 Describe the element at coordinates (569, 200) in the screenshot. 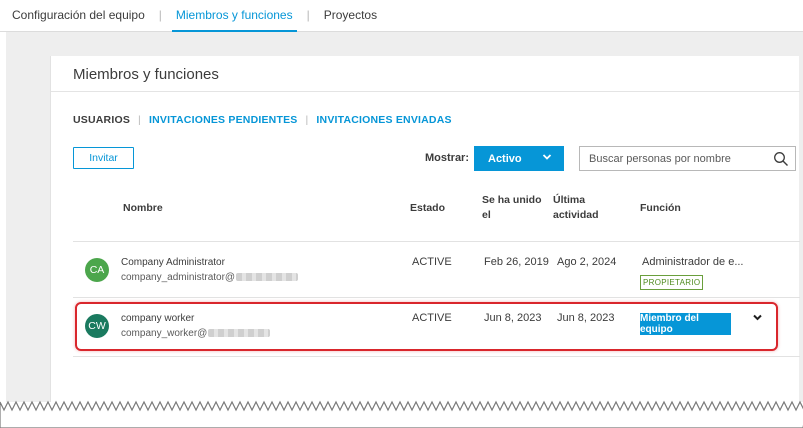

I see `column-header-activity-line1: Última` at that location.